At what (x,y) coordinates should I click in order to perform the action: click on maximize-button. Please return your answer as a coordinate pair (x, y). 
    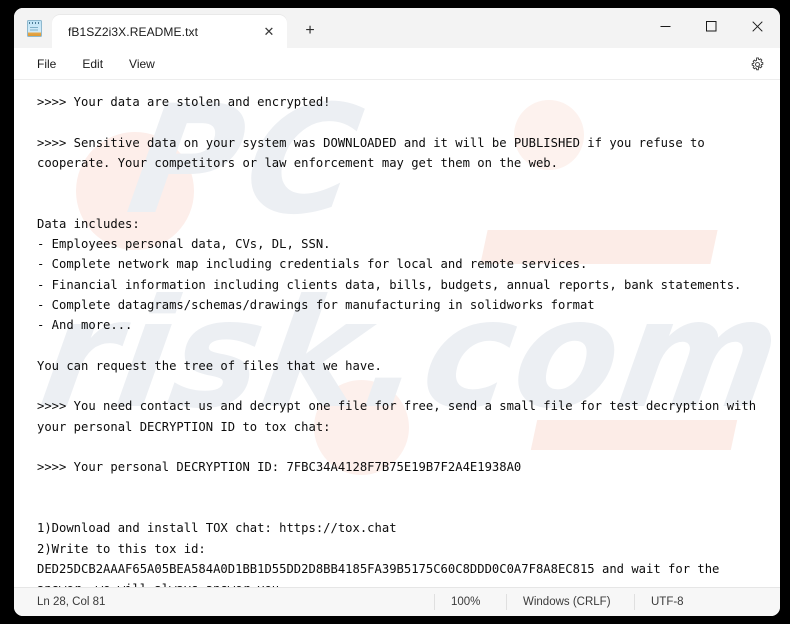
    Looking at the image, I should click on (711, 26).